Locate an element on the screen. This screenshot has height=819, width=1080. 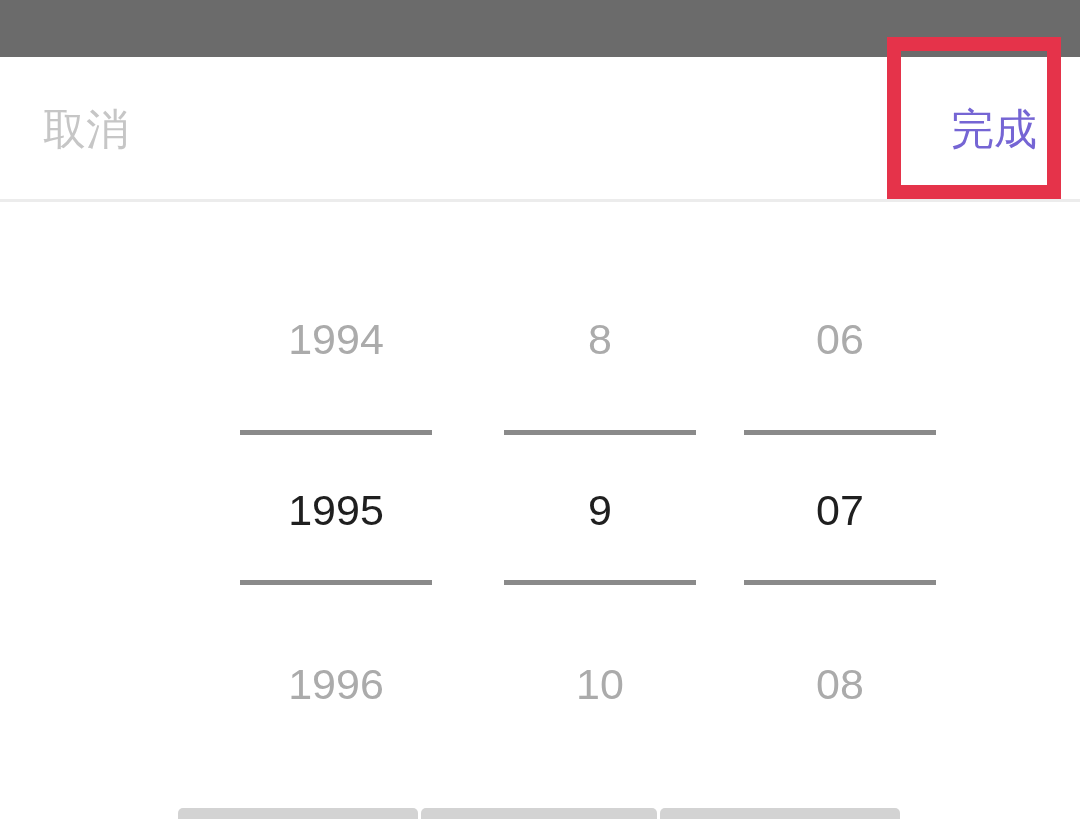
picker-value: 10 is located at coordinates (600, 684).